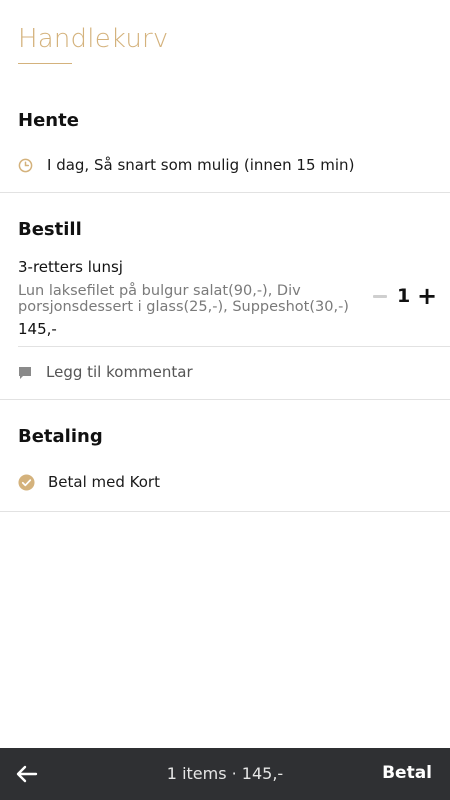  Describe the element at coordinates (404, 296) in the screenshot. I see `item-quantity: 1` at that location.